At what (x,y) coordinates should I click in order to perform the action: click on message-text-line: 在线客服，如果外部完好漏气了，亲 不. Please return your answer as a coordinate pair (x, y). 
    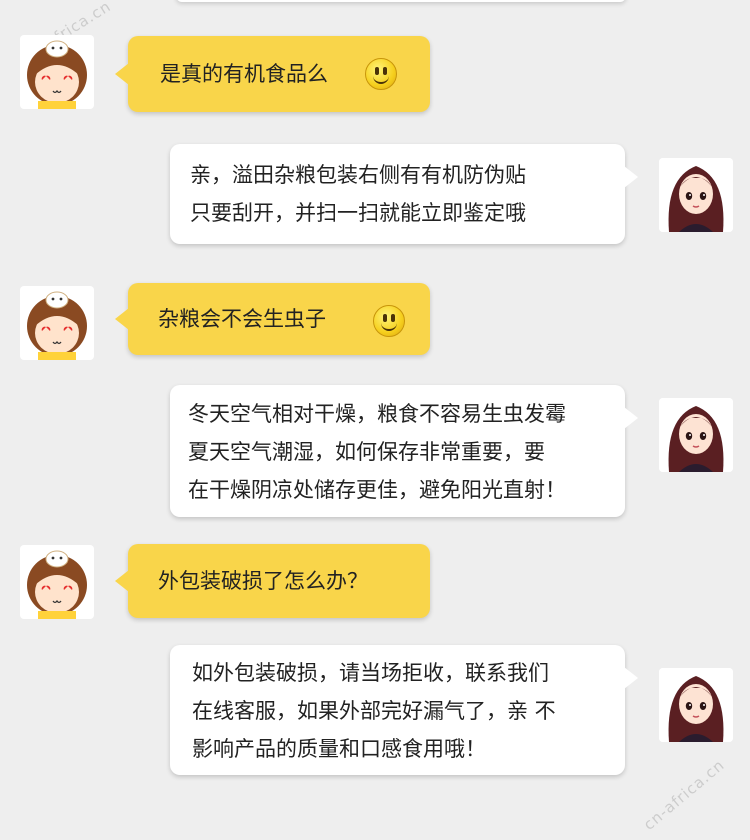
    Looking at the image, I should click on (374, 711).